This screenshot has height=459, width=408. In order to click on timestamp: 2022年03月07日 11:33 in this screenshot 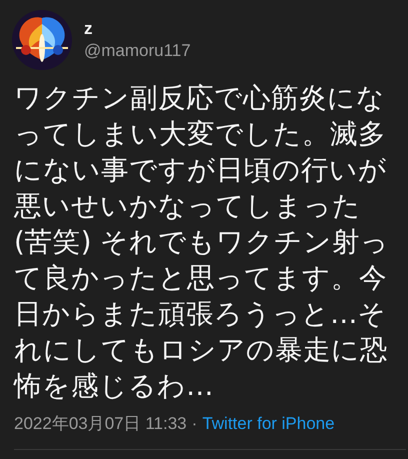, I will do `click(100, 424)`.